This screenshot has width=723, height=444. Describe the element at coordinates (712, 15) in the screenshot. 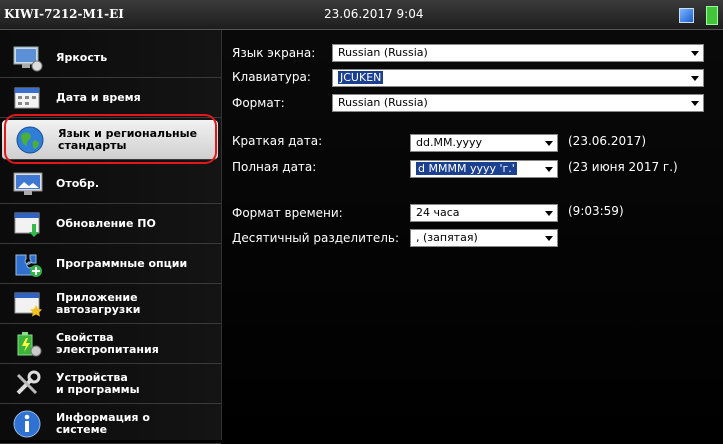

I see `battery-icon` at that location.